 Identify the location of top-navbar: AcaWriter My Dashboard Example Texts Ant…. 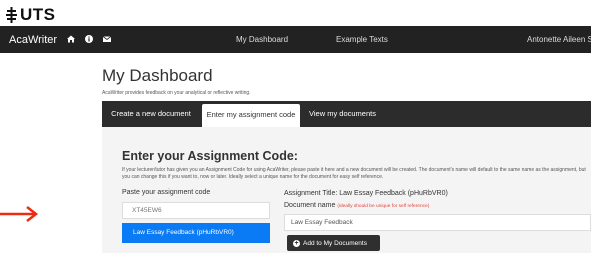
(295, 39).